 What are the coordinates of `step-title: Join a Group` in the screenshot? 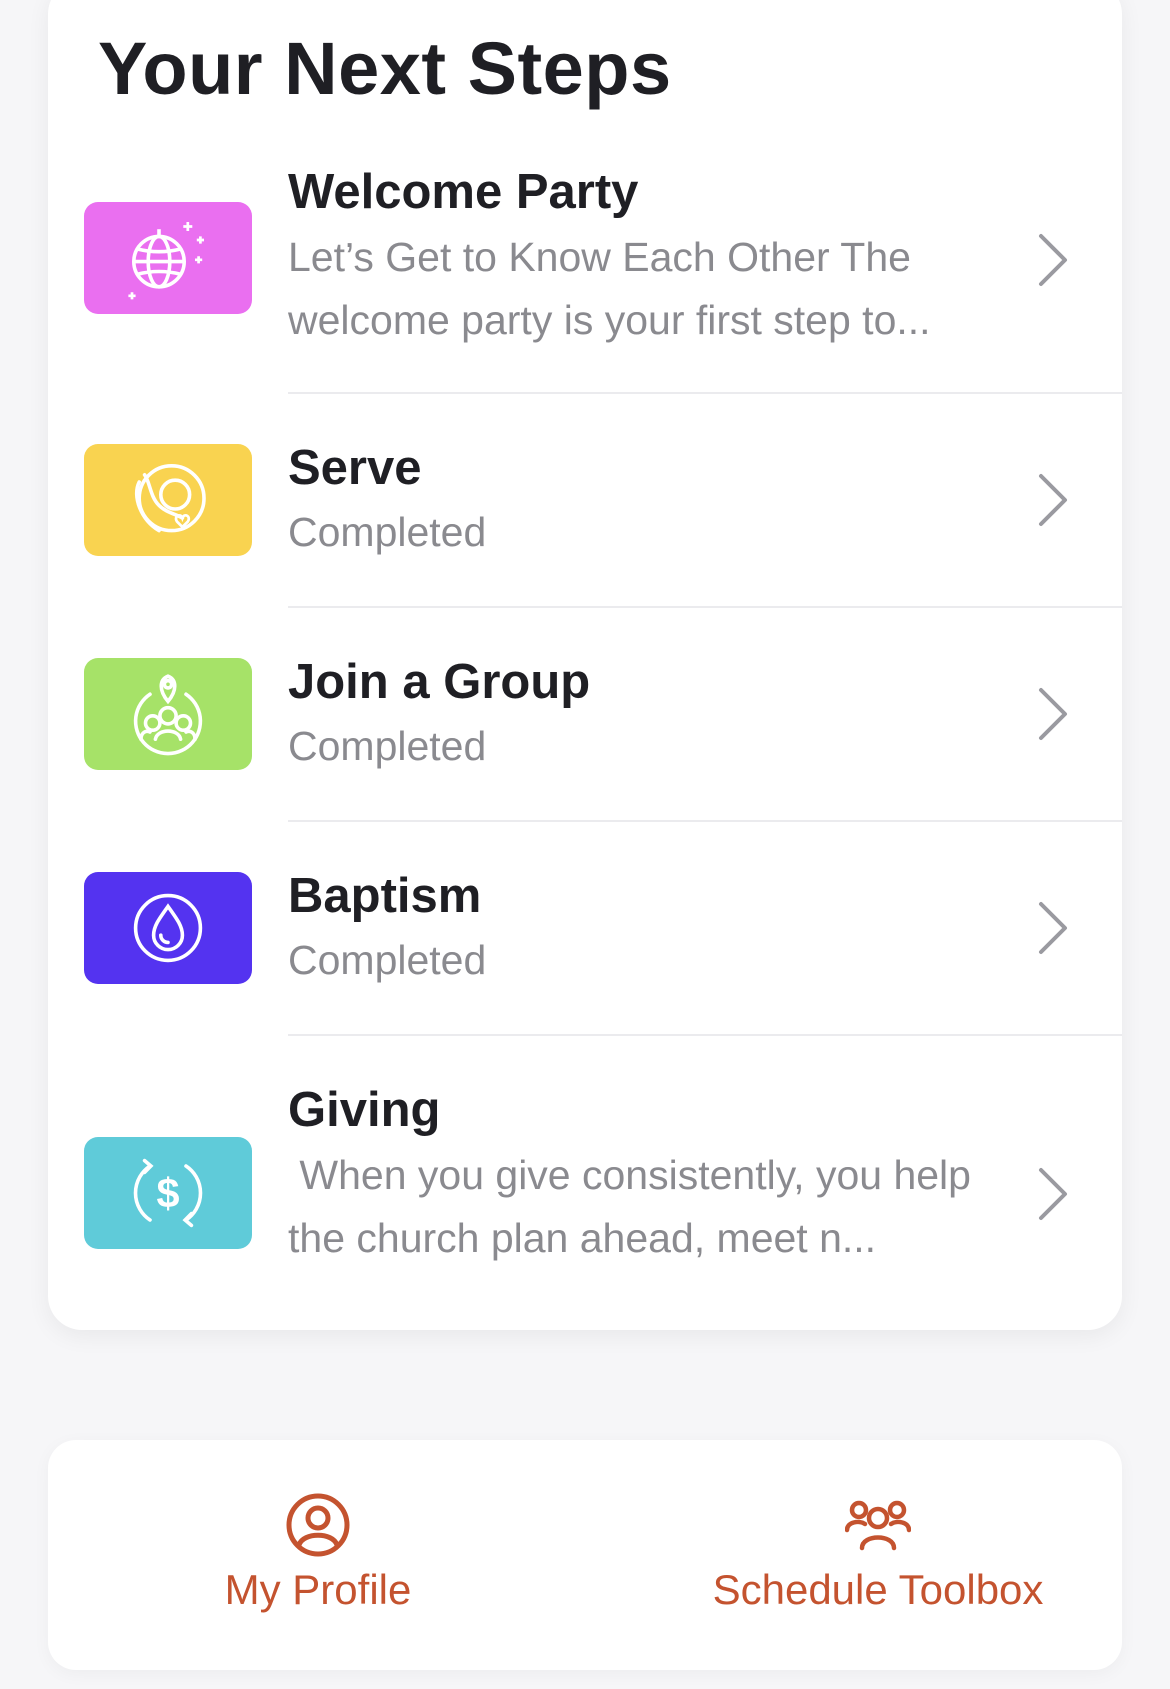 It's located at (439, 682).